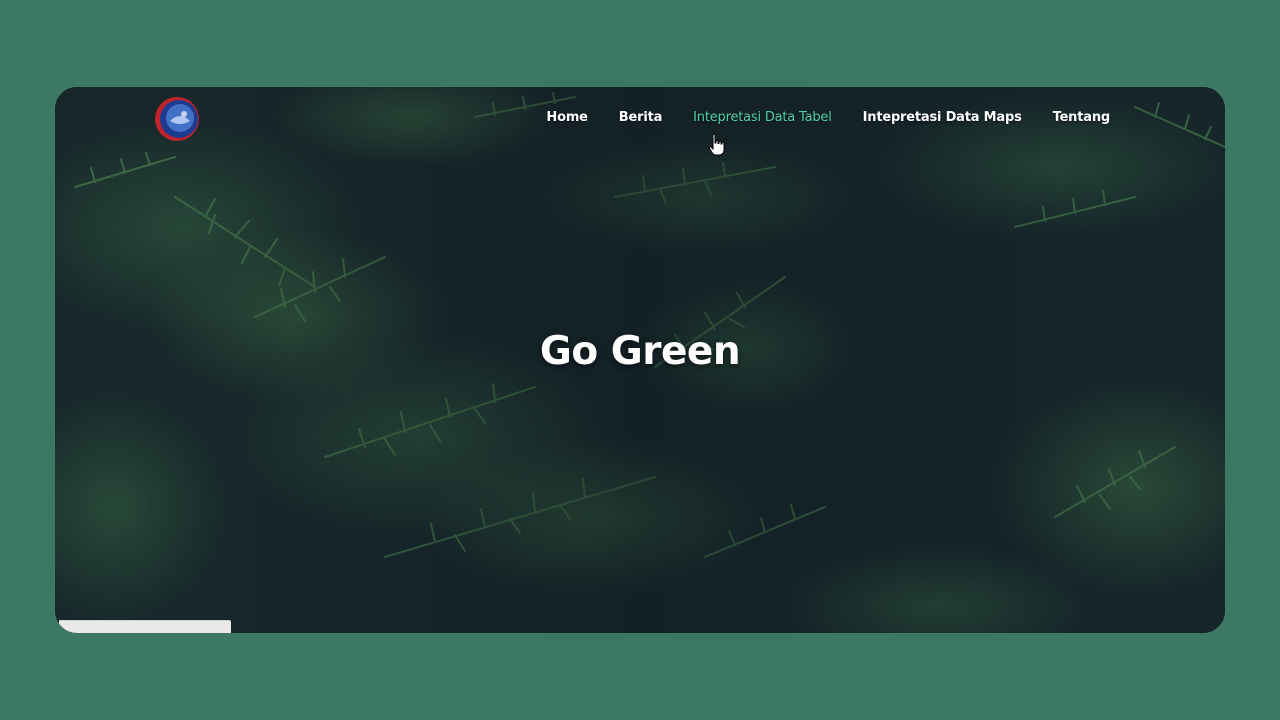  What do you see at coordinates (641, 117) in the screenshot?
I see `nav-berita: Berita` at bounding box center [641, 117].